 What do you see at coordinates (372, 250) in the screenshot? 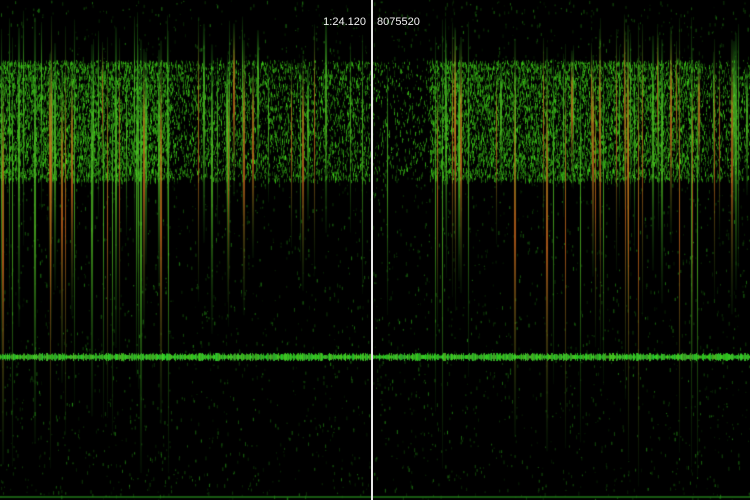
I see `playhead-cursor` at bounding box center [372, 250].